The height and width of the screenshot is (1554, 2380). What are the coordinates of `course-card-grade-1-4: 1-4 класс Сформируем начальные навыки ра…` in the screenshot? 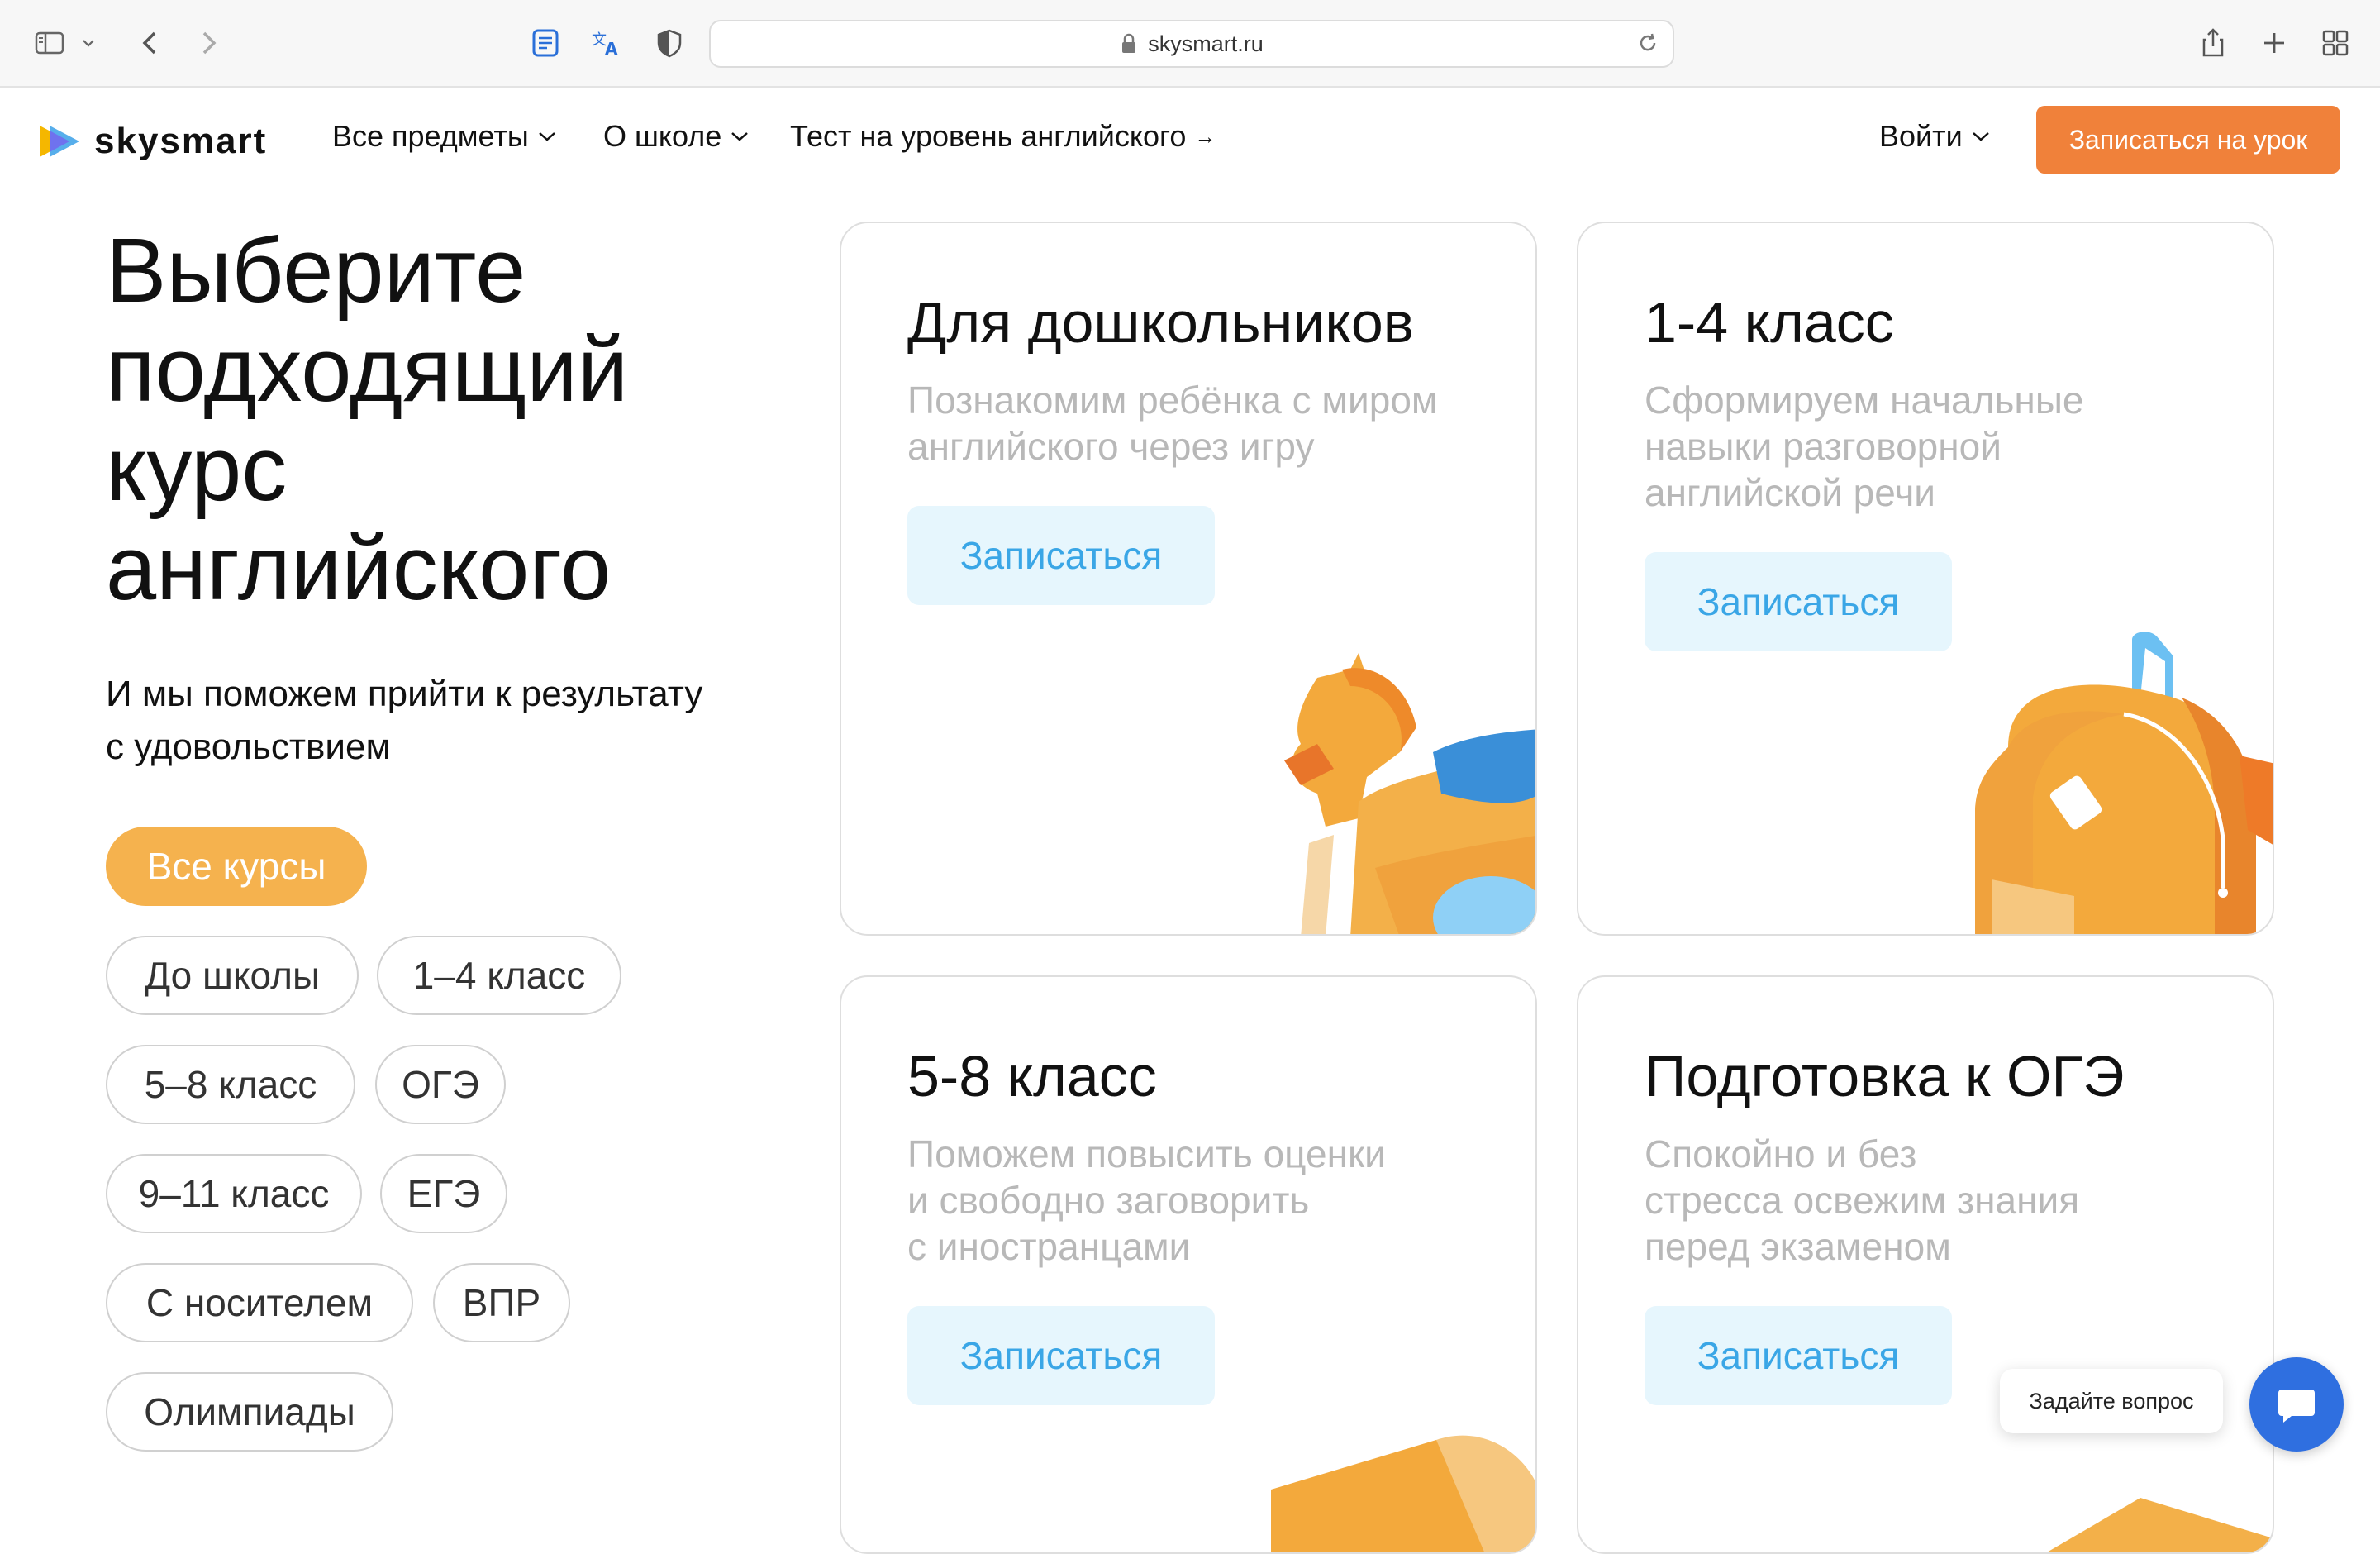 It's located at (1925, 579).